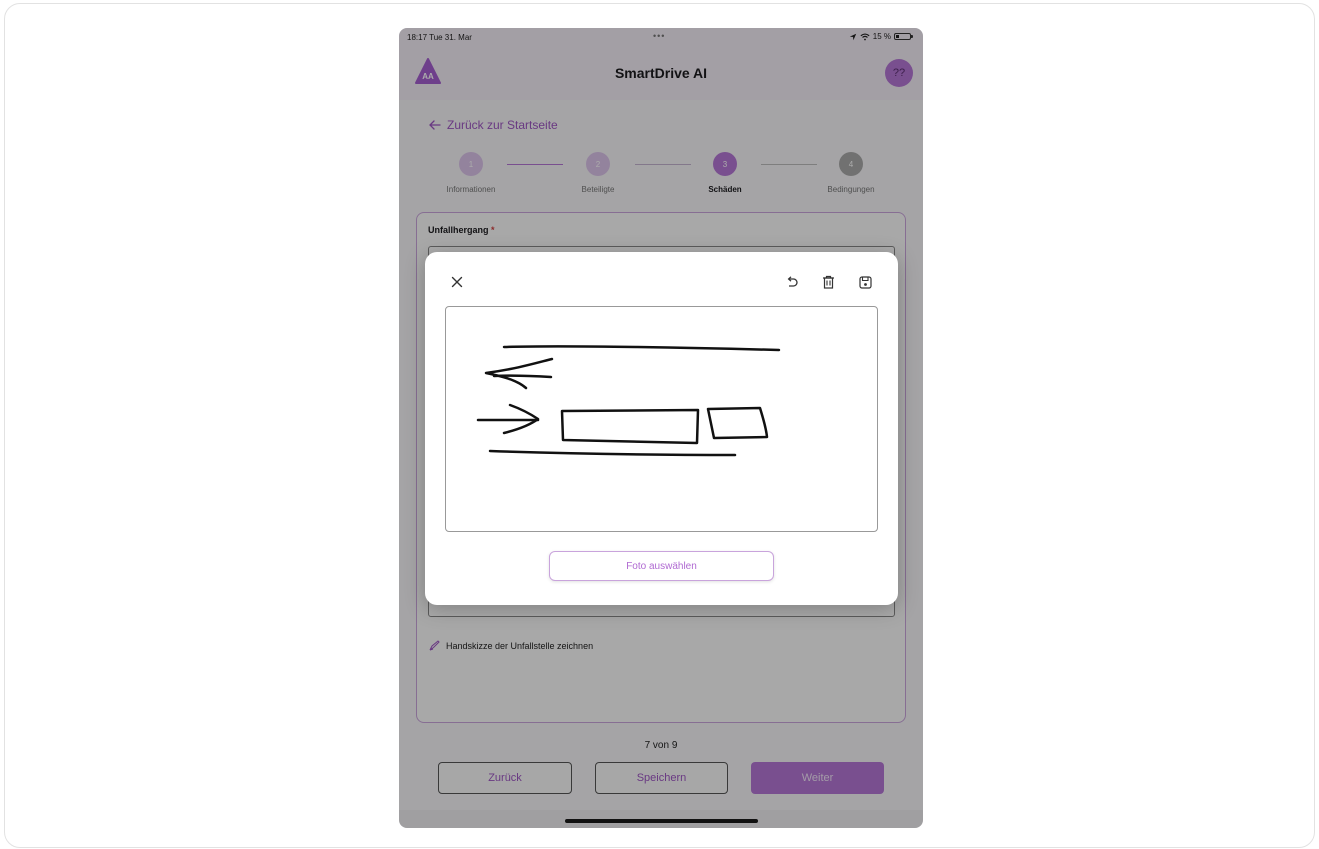 The height and width of the screenshot is (849, 1319). I want to click on save-sketch-button, so click(865, 282).